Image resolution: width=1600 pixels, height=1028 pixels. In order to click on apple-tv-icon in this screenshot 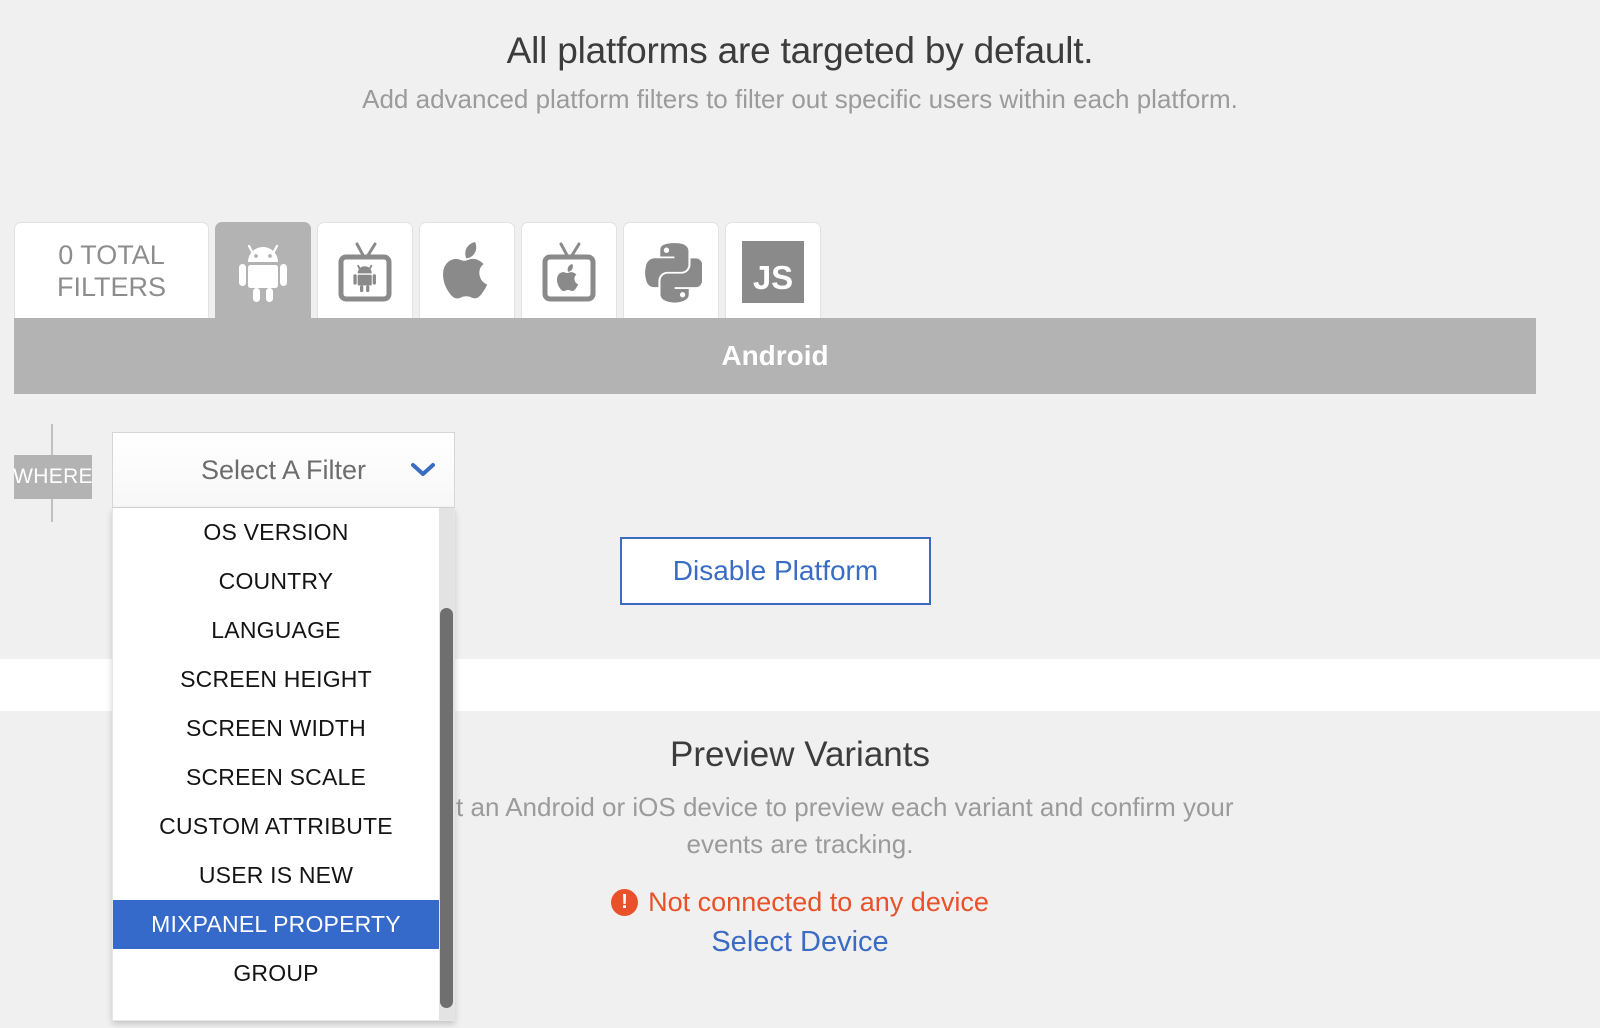, I will do `click(569, 272)`.